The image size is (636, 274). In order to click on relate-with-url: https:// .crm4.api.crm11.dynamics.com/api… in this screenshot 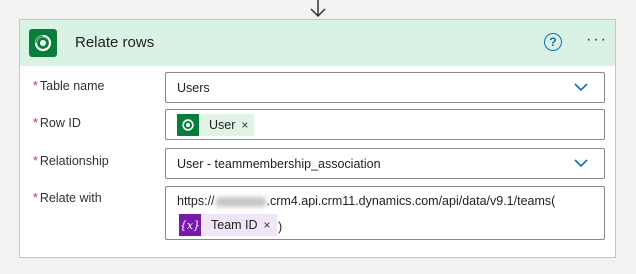, I will do `click(366, 201)`.